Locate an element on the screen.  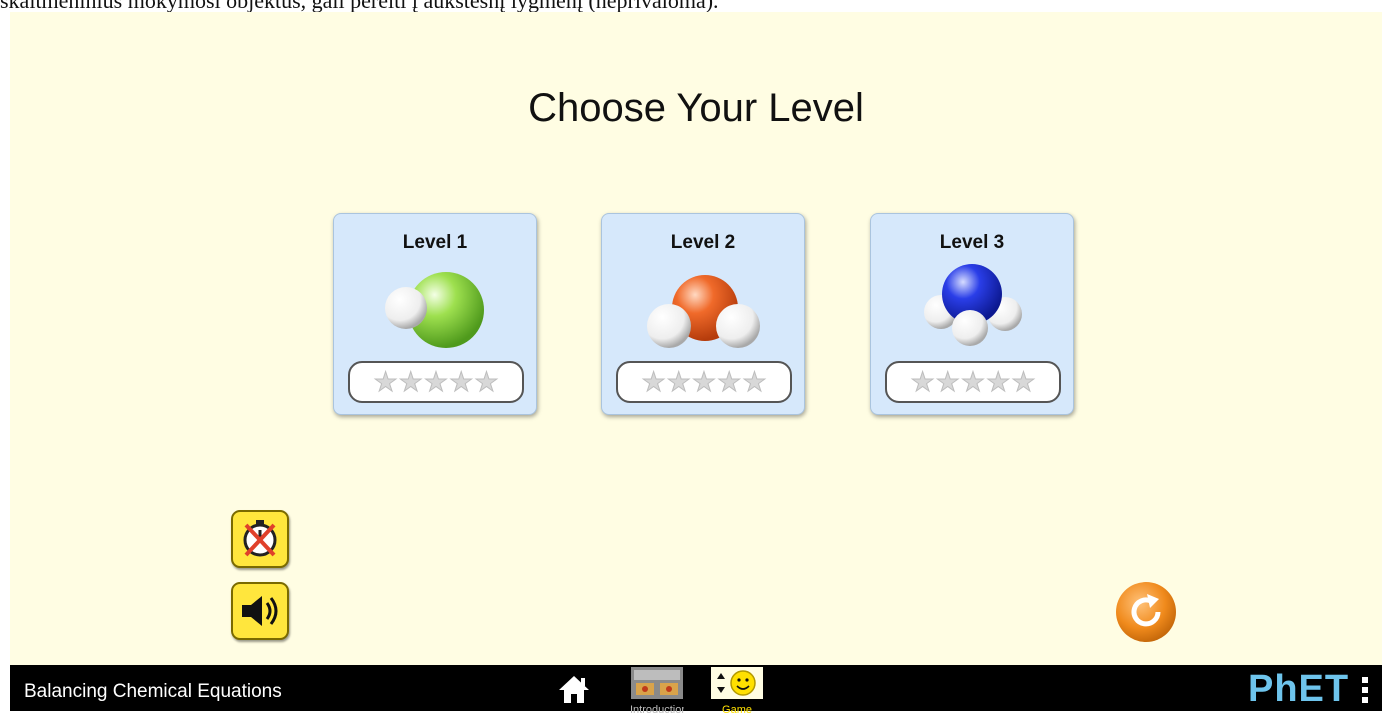
sound-on-icon is located at coordinates (260, 611).